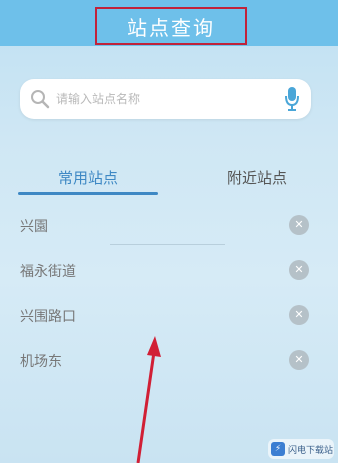  I want to click on header-bar: 站点查询, so click(169, 23).